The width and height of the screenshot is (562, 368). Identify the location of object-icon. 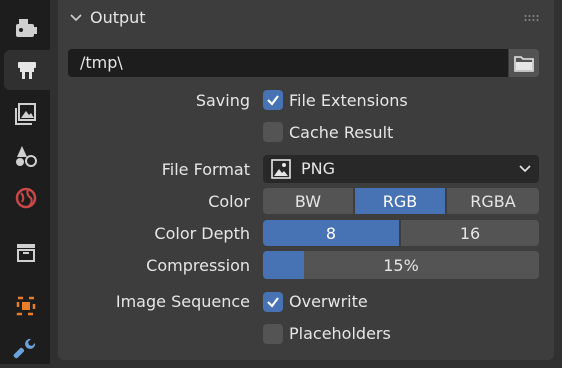
(26, 306).